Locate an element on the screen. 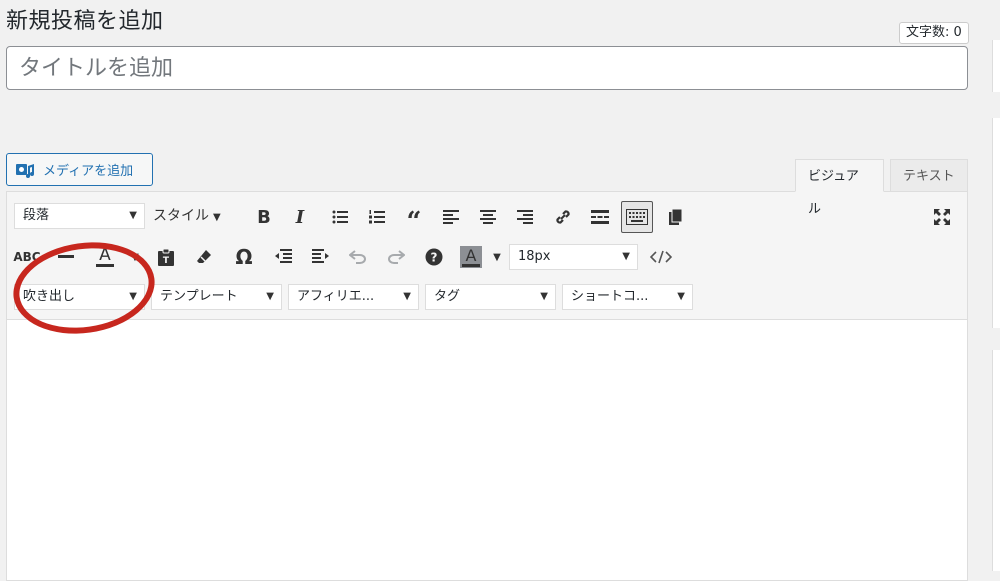 This screenshot has height=581, width=1000. shortcode-select: ショートコ... ▼ is located at coordinates (627, 297).